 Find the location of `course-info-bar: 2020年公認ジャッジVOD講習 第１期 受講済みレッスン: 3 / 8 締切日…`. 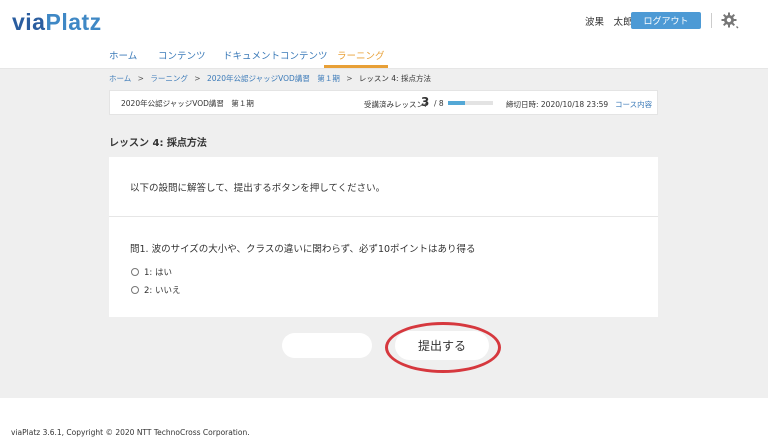

course-info-bar: 2020年公認ジャッジVOD講習 第１期 受講済みレッスン: 3 / 8 締切日… is located at coordinates (383, 102).